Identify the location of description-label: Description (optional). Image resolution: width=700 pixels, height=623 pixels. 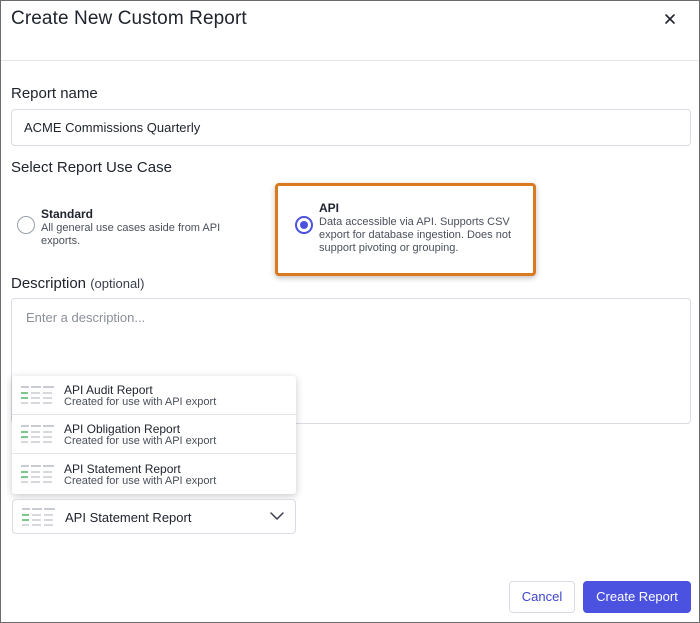
(78, 283).